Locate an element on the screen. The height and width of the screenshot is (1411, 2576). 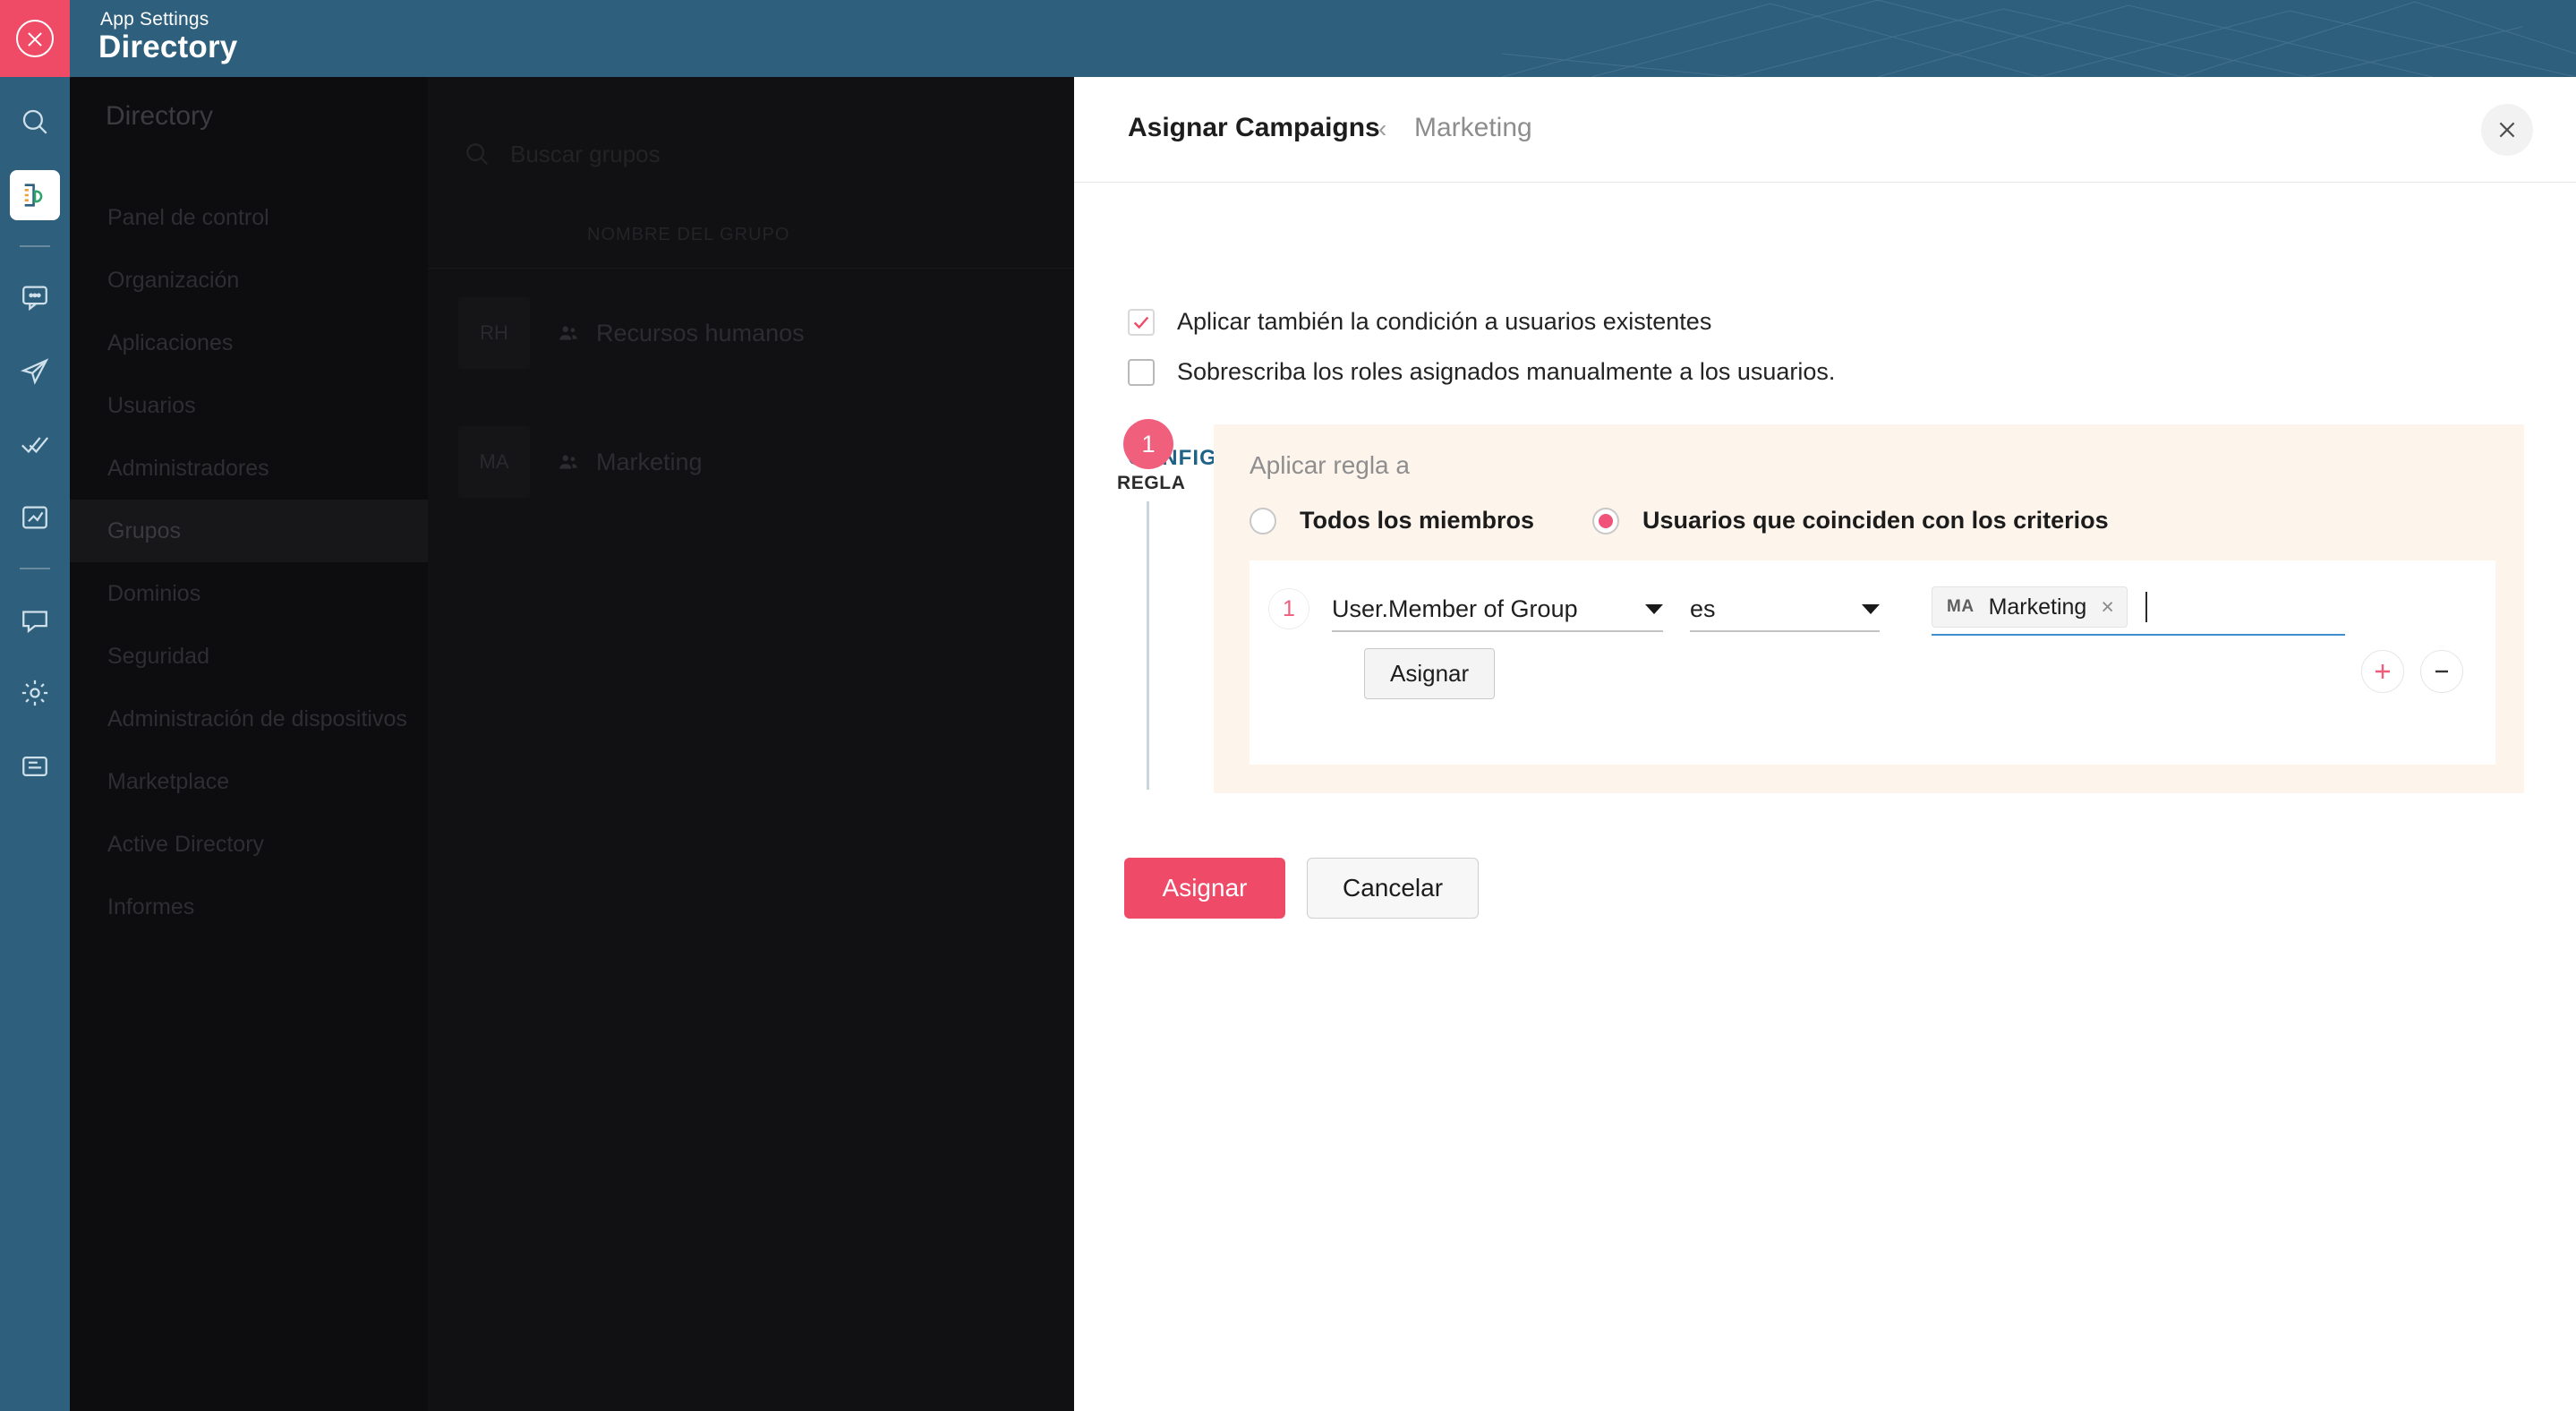
icon-rail is located at coordinates (35, 744).